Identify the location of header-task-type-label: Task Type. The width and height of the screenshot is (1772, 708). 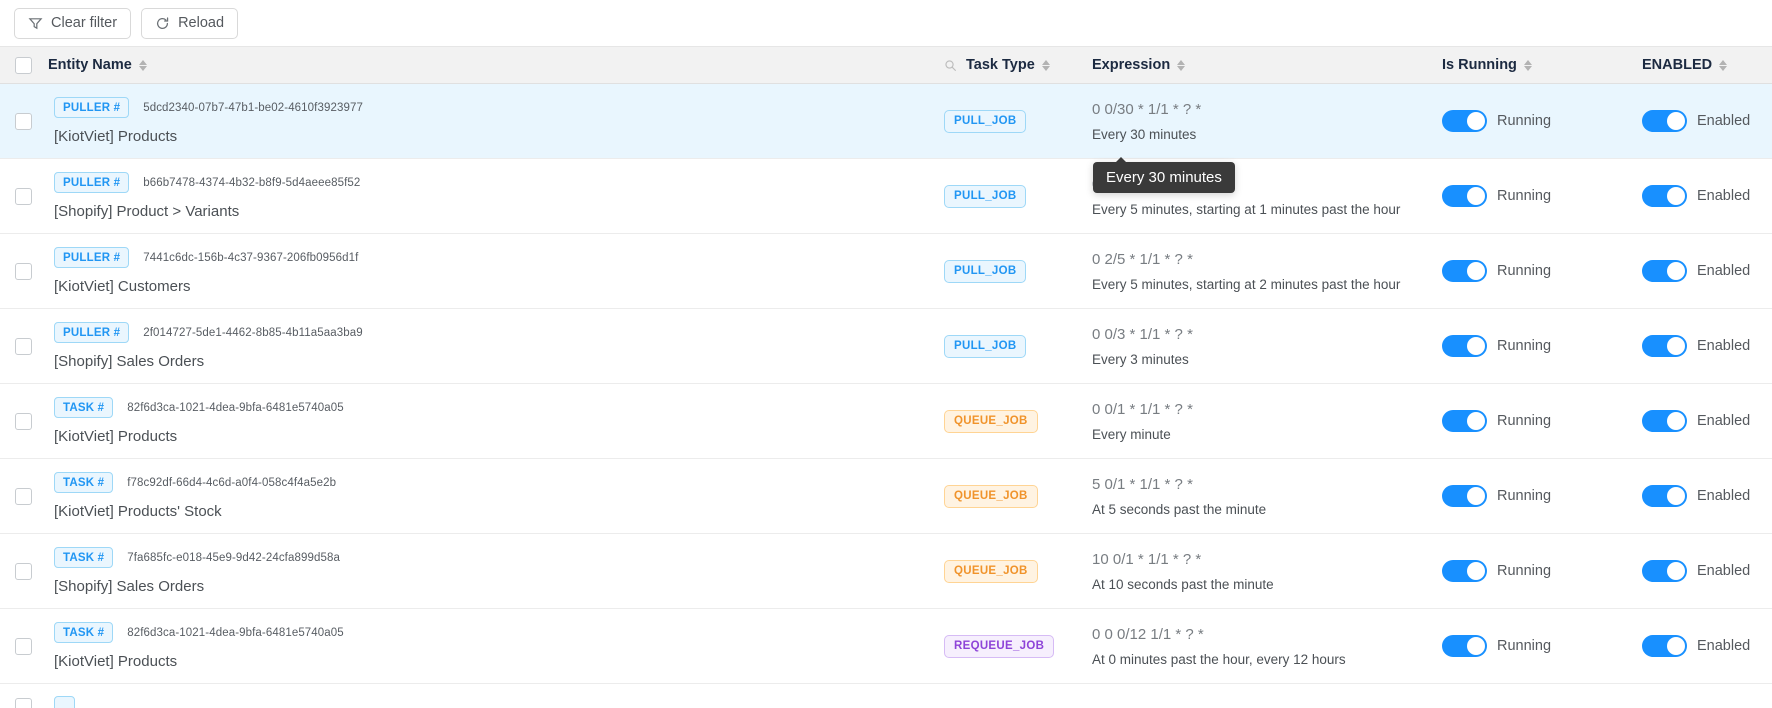
(1000, 65).